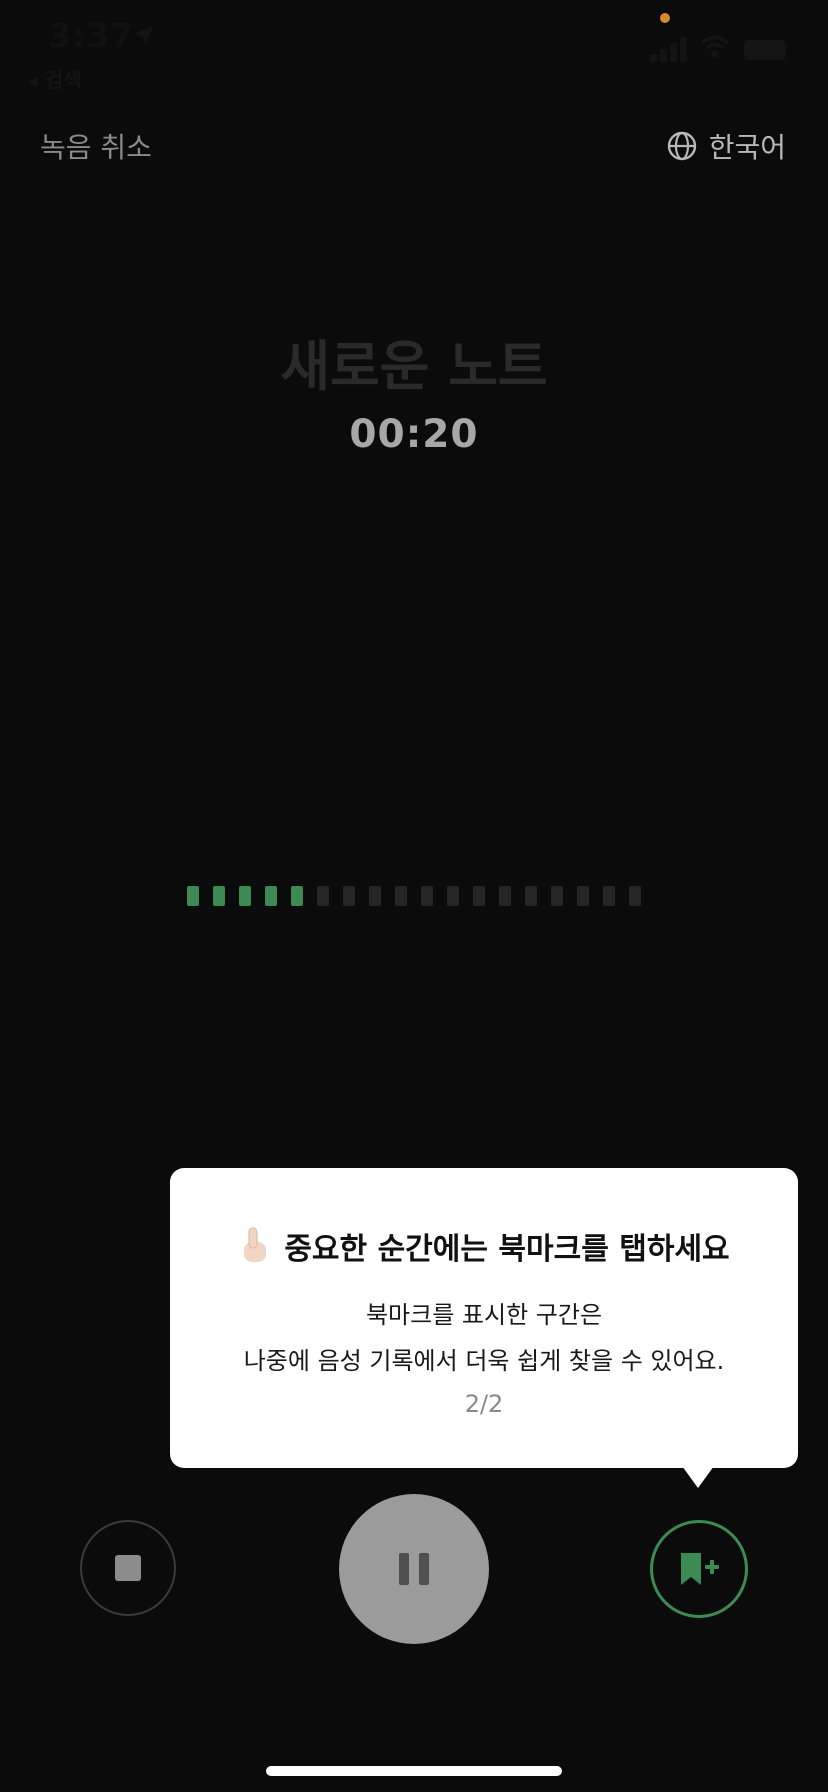 The height and width of the screenshot is (1792, 828). I want to click on tooltip-title: 중요한 순간에는 북마크를 탭하세요, so click(507, 1249).